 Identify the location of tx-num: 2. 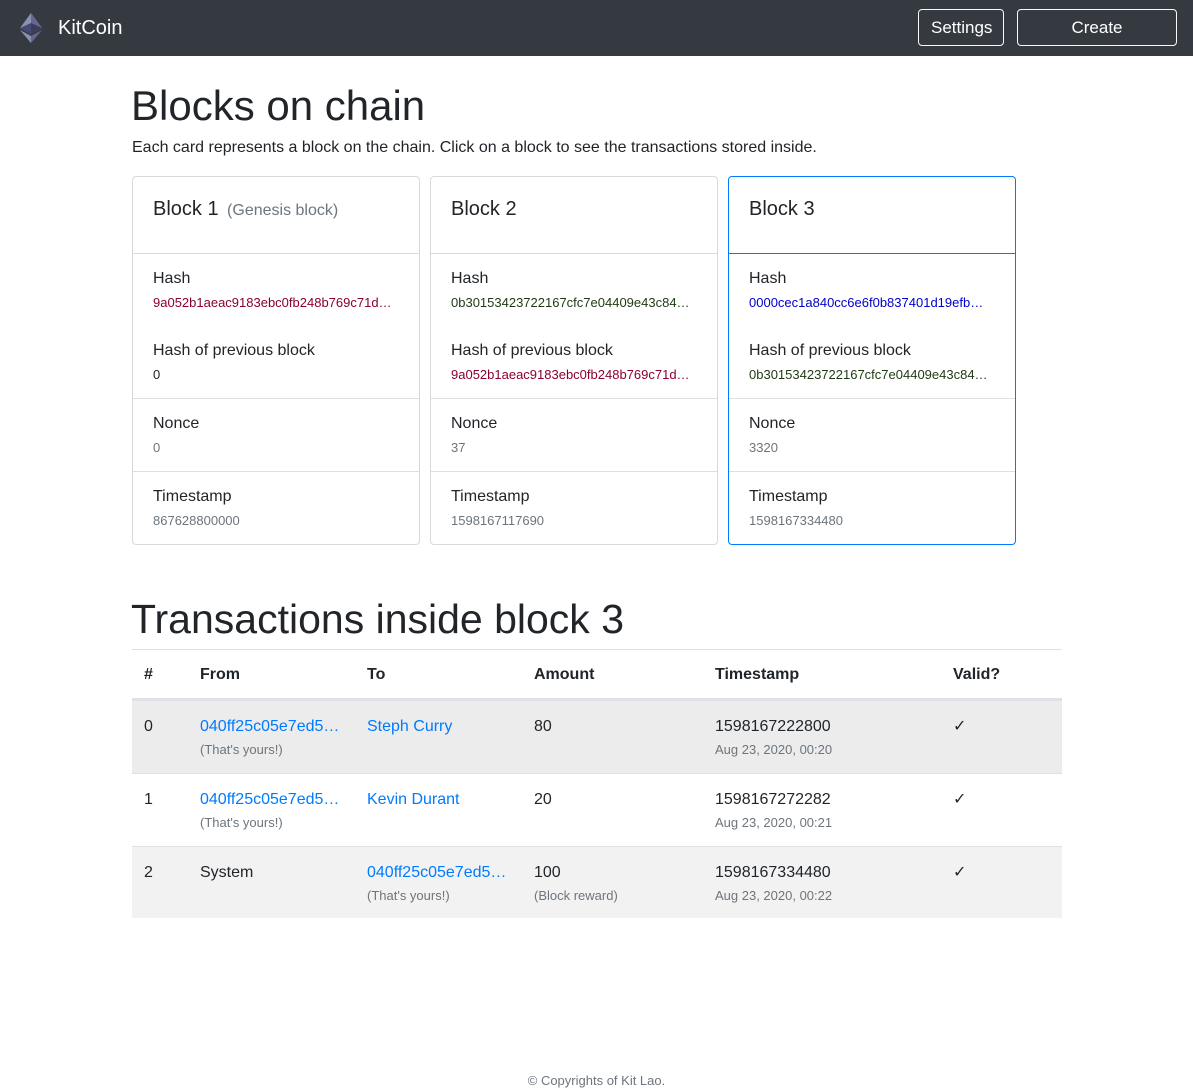
(148, 873).